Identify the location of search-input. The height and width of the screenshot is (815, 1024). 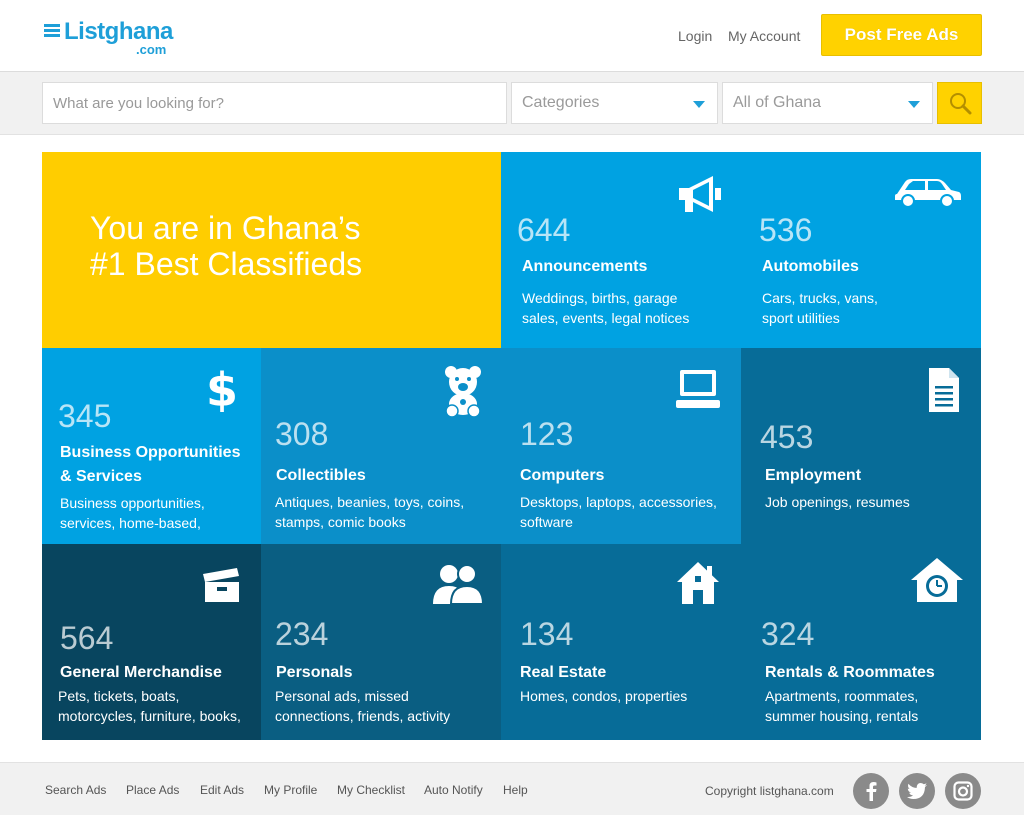
(274, 103).